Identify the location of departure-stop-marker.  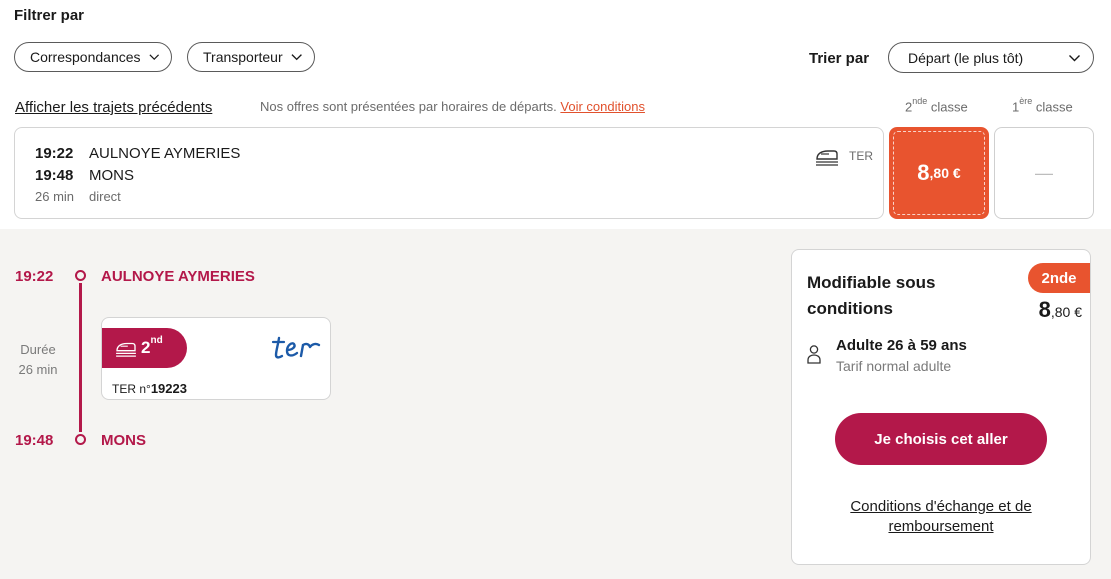
(80, 275).